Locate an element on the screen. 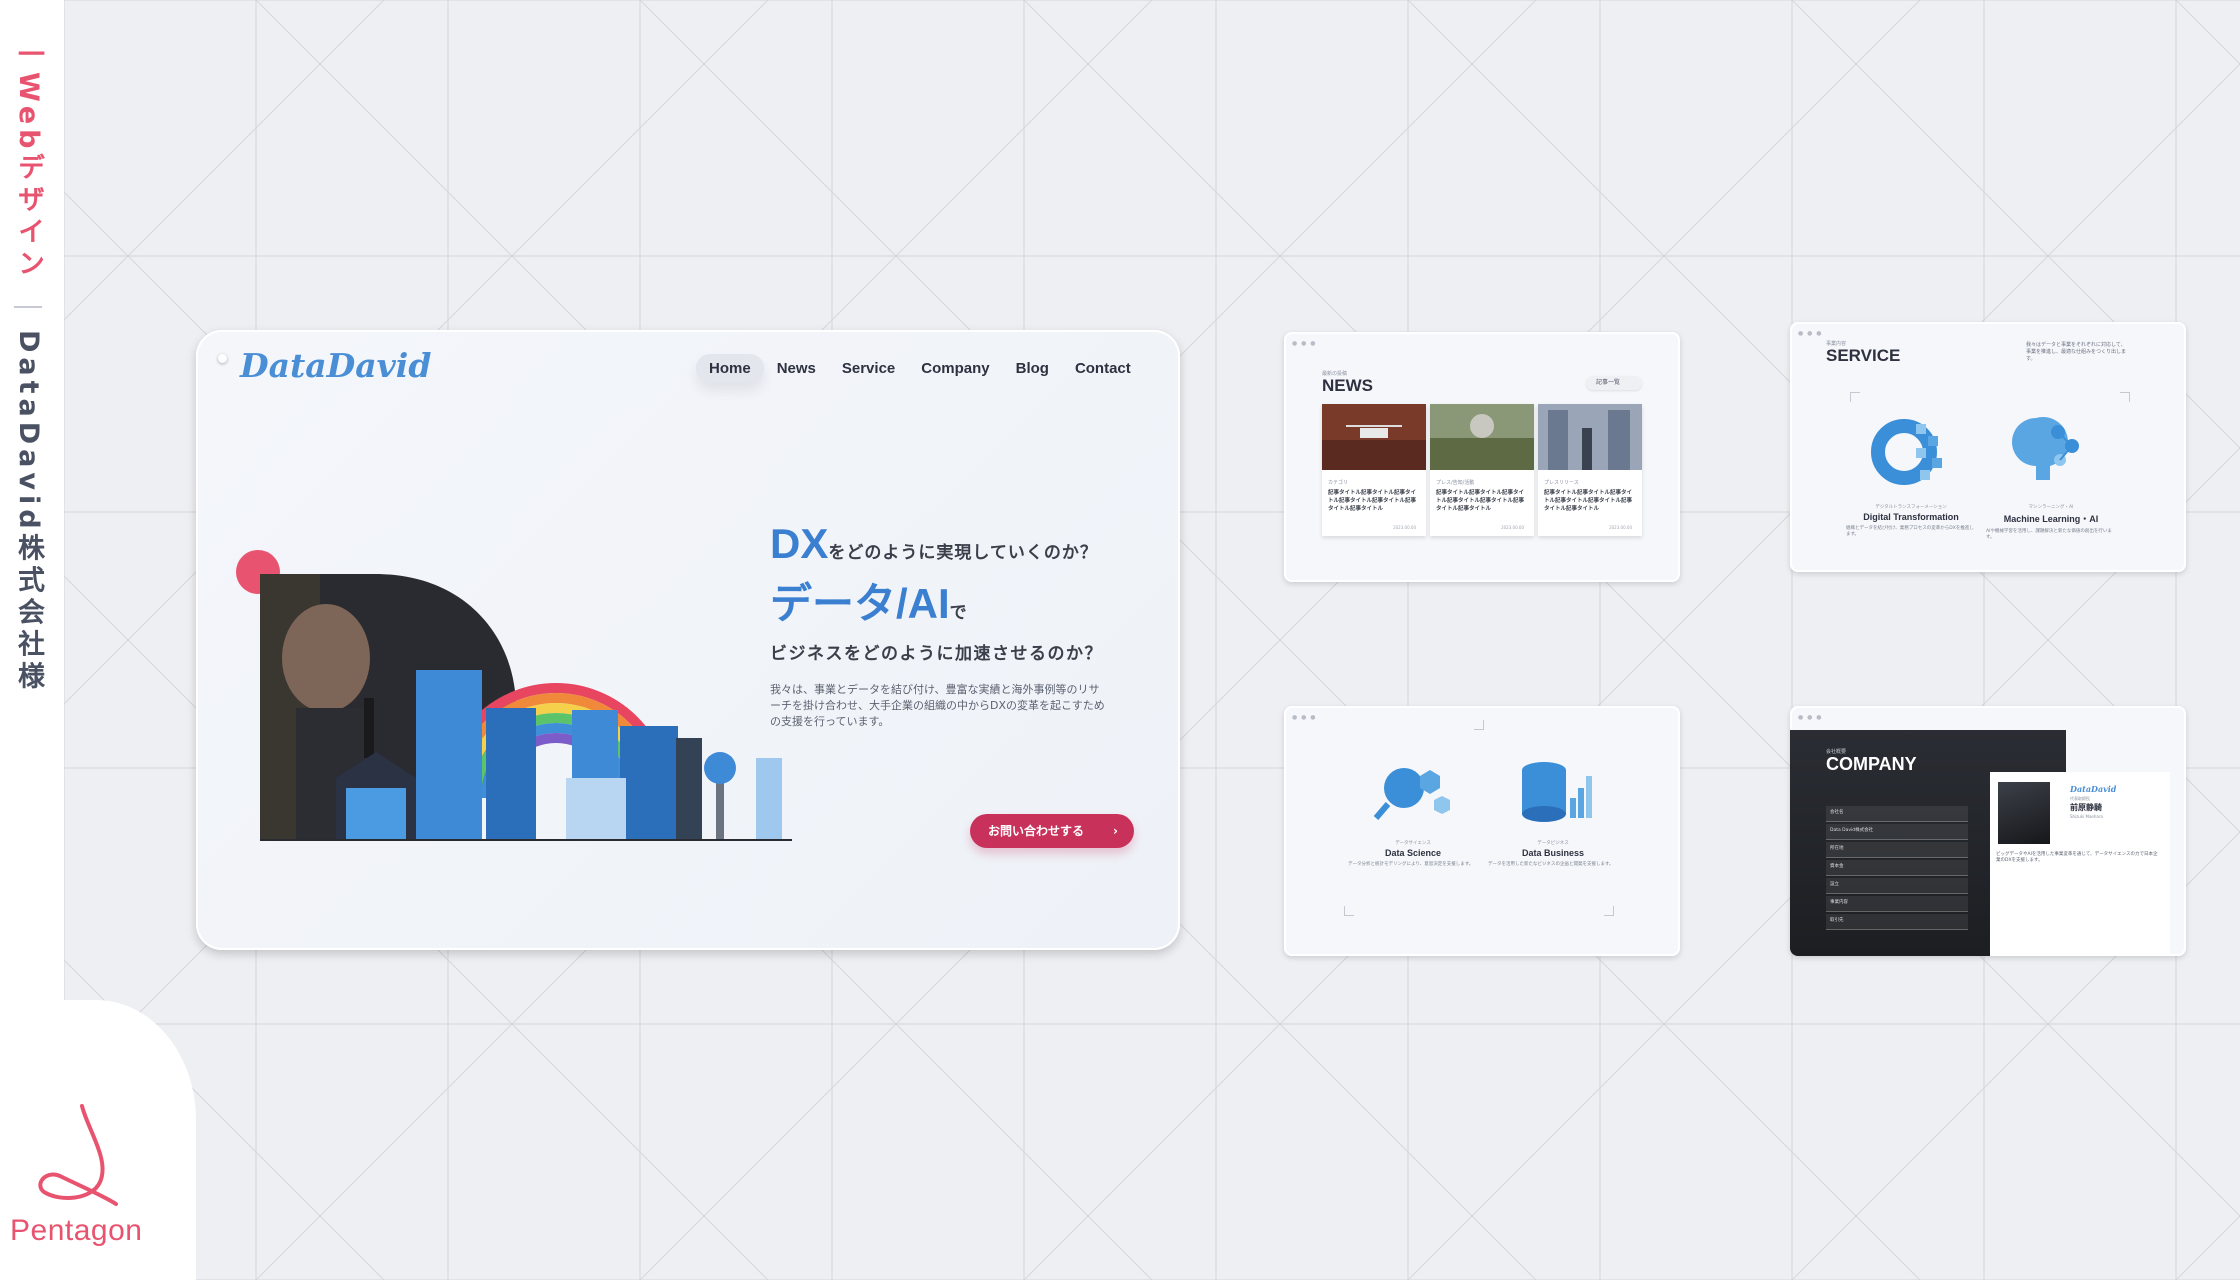  news-category: プレスリリース is located at coordinates (1561, 483).